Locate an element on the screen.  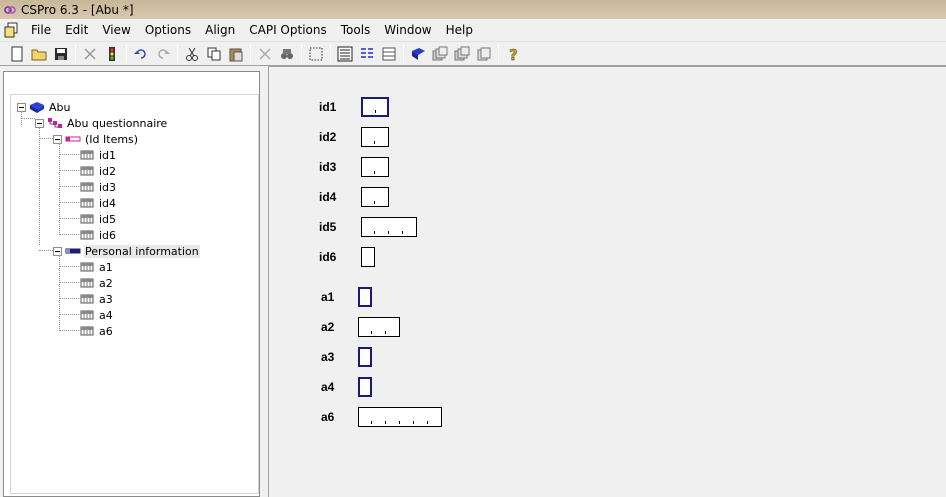
mdi-document-icon is located at coordinates (12, 30).